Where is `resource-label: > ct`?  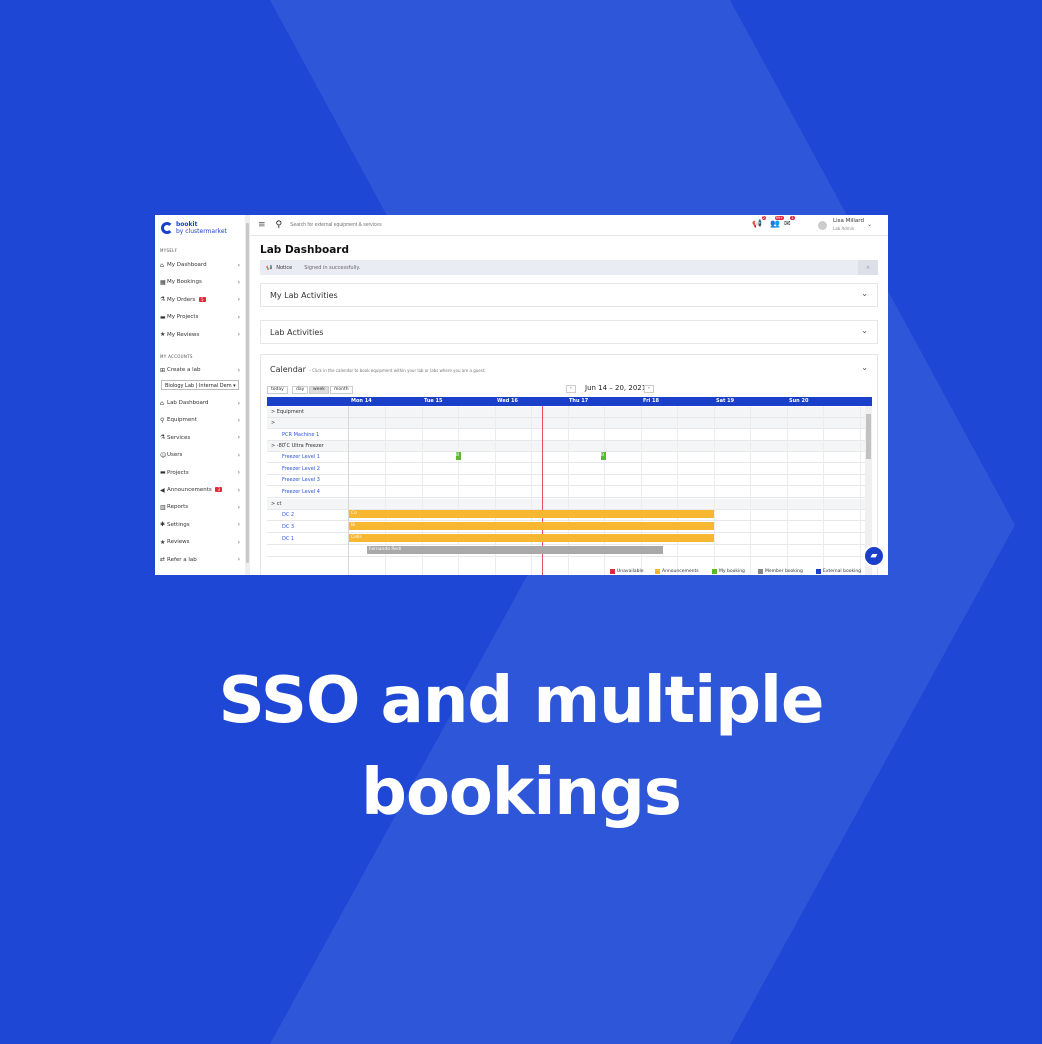
resource-label: > ct is located at coordinates (276, 504).